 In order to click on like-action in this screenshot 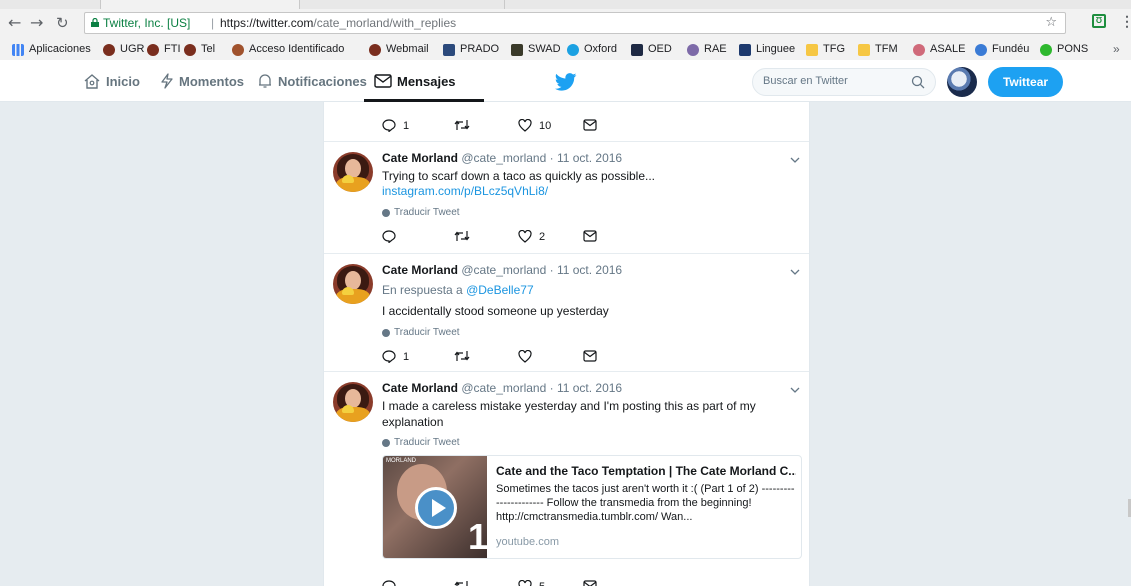, I will do `click(528, 356)`.